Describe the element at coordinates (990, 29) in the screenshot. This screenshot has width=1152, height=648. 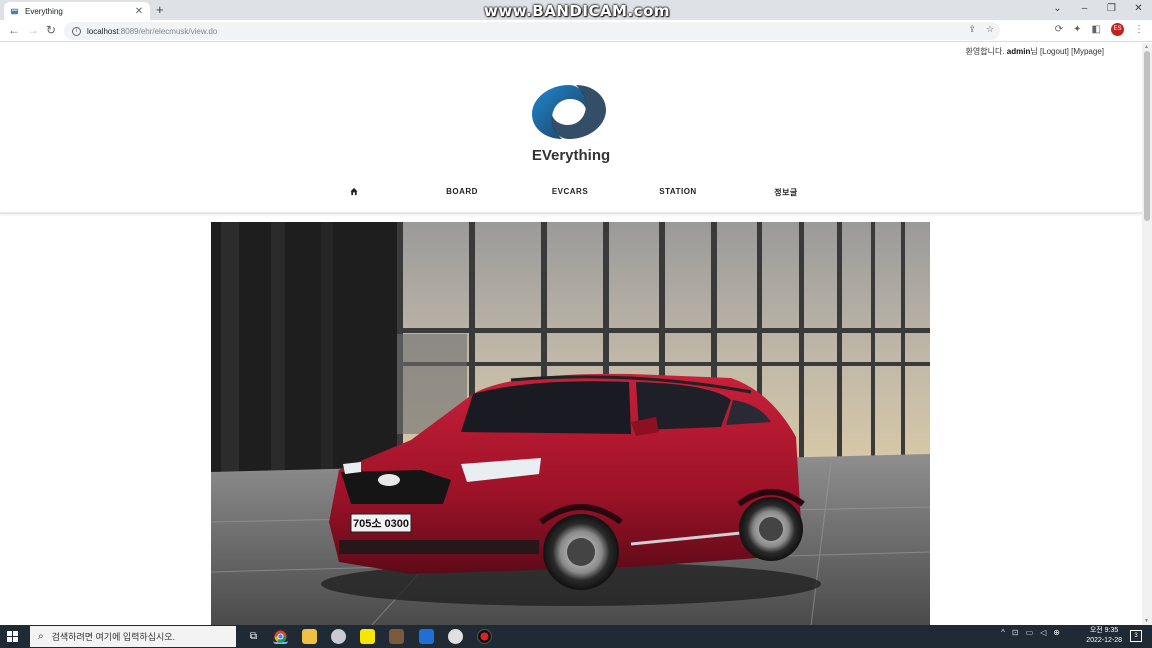
I see `bookmark-star-icon: ☆` at that location.